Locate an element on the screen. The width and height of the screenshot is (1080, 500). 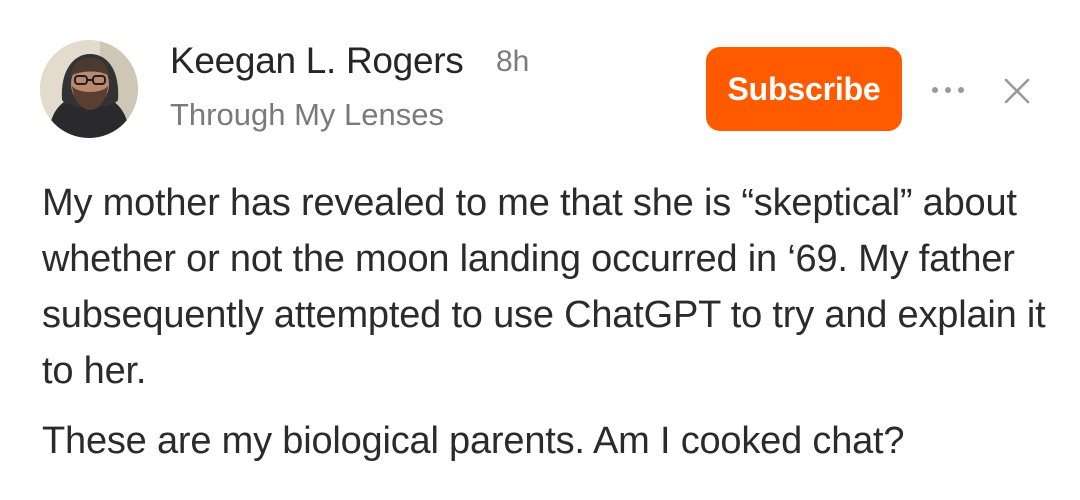
publication-name: Through My Lenses is located at coordinates (307, 115).